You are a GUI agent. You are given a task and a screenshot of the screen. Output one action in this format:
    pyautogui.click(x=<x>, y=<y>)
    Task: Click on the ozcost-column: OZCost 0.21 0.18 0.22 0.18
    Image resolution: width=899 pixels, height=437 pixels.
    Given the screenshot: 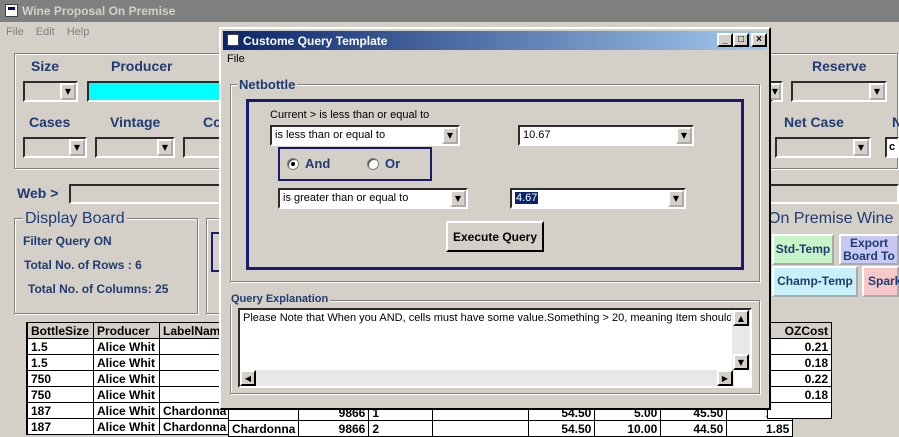 What is the action you would take?
    pyautogui.click(x=799, y=370)
    